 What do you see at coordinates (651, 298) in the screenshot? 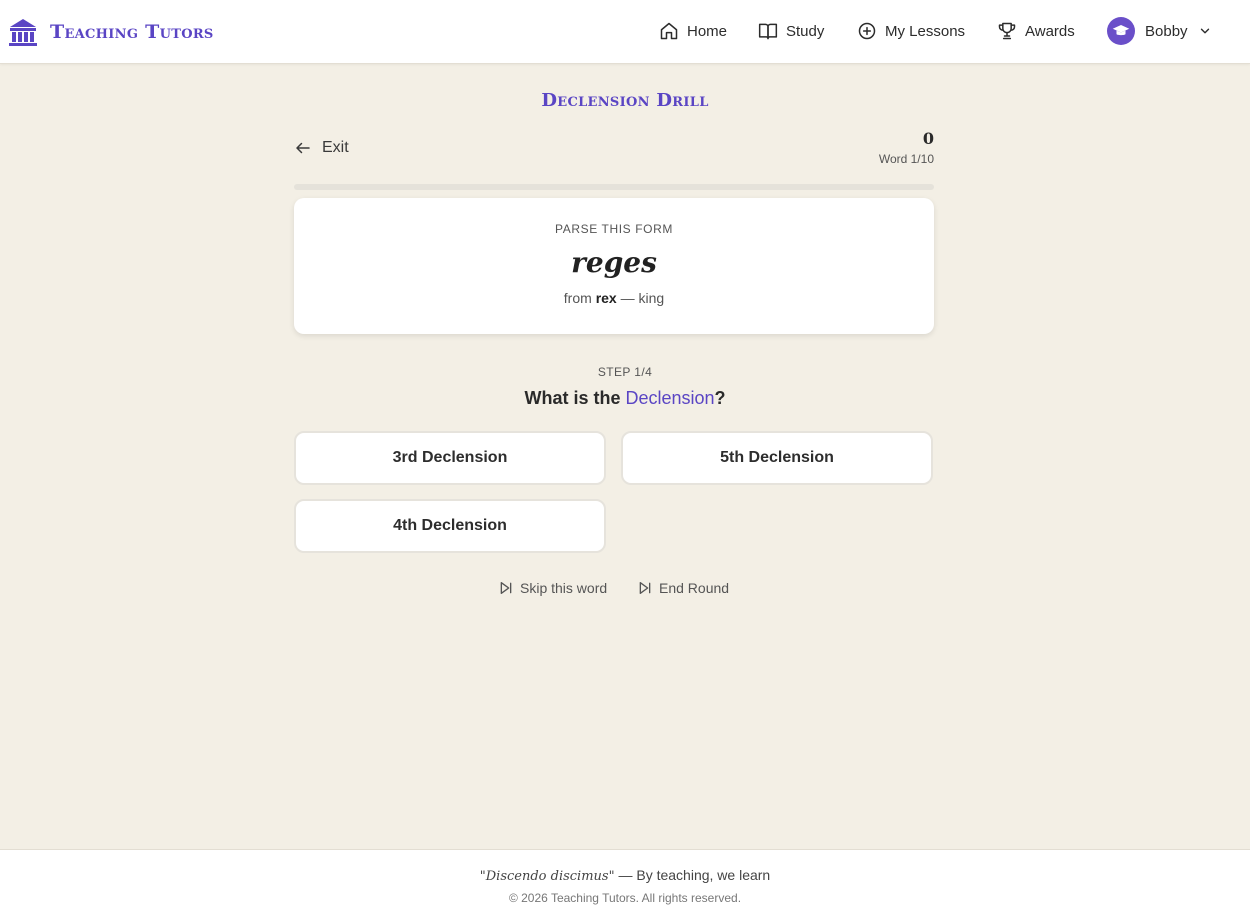
I see `meaning: king` at bounding box center [651, 298].